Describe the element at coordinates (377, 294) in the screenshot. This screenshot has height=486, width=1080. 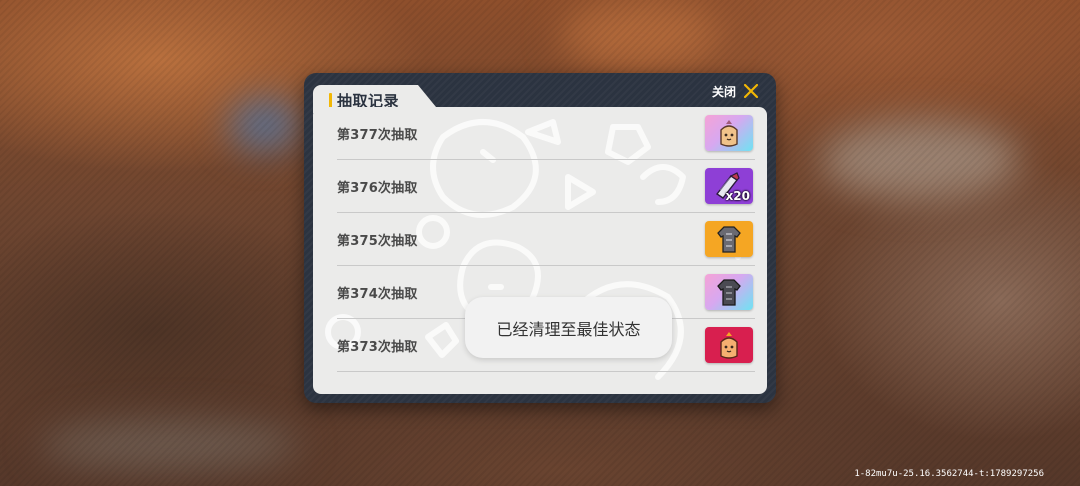
I see `record-label: 第374次抽取` at that location.